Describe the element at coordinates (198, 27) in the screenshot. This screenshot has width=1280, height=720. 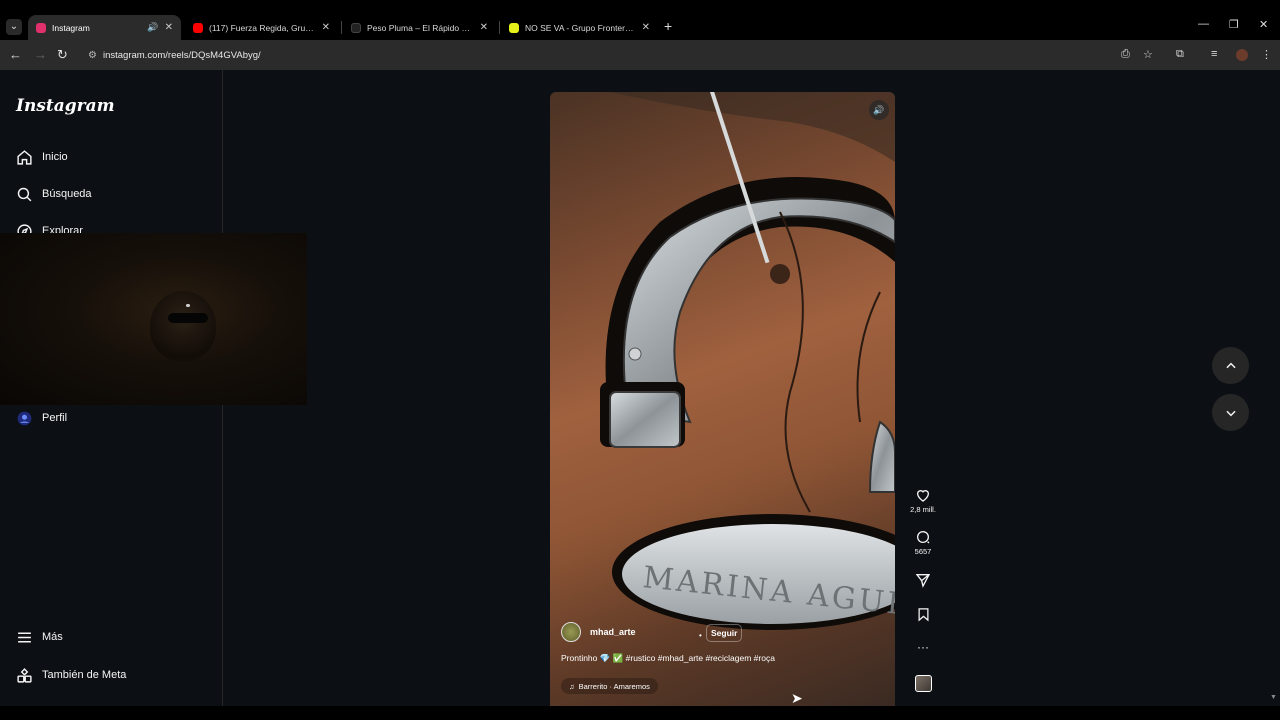
I see `youtube-favicon-icon` at that location.